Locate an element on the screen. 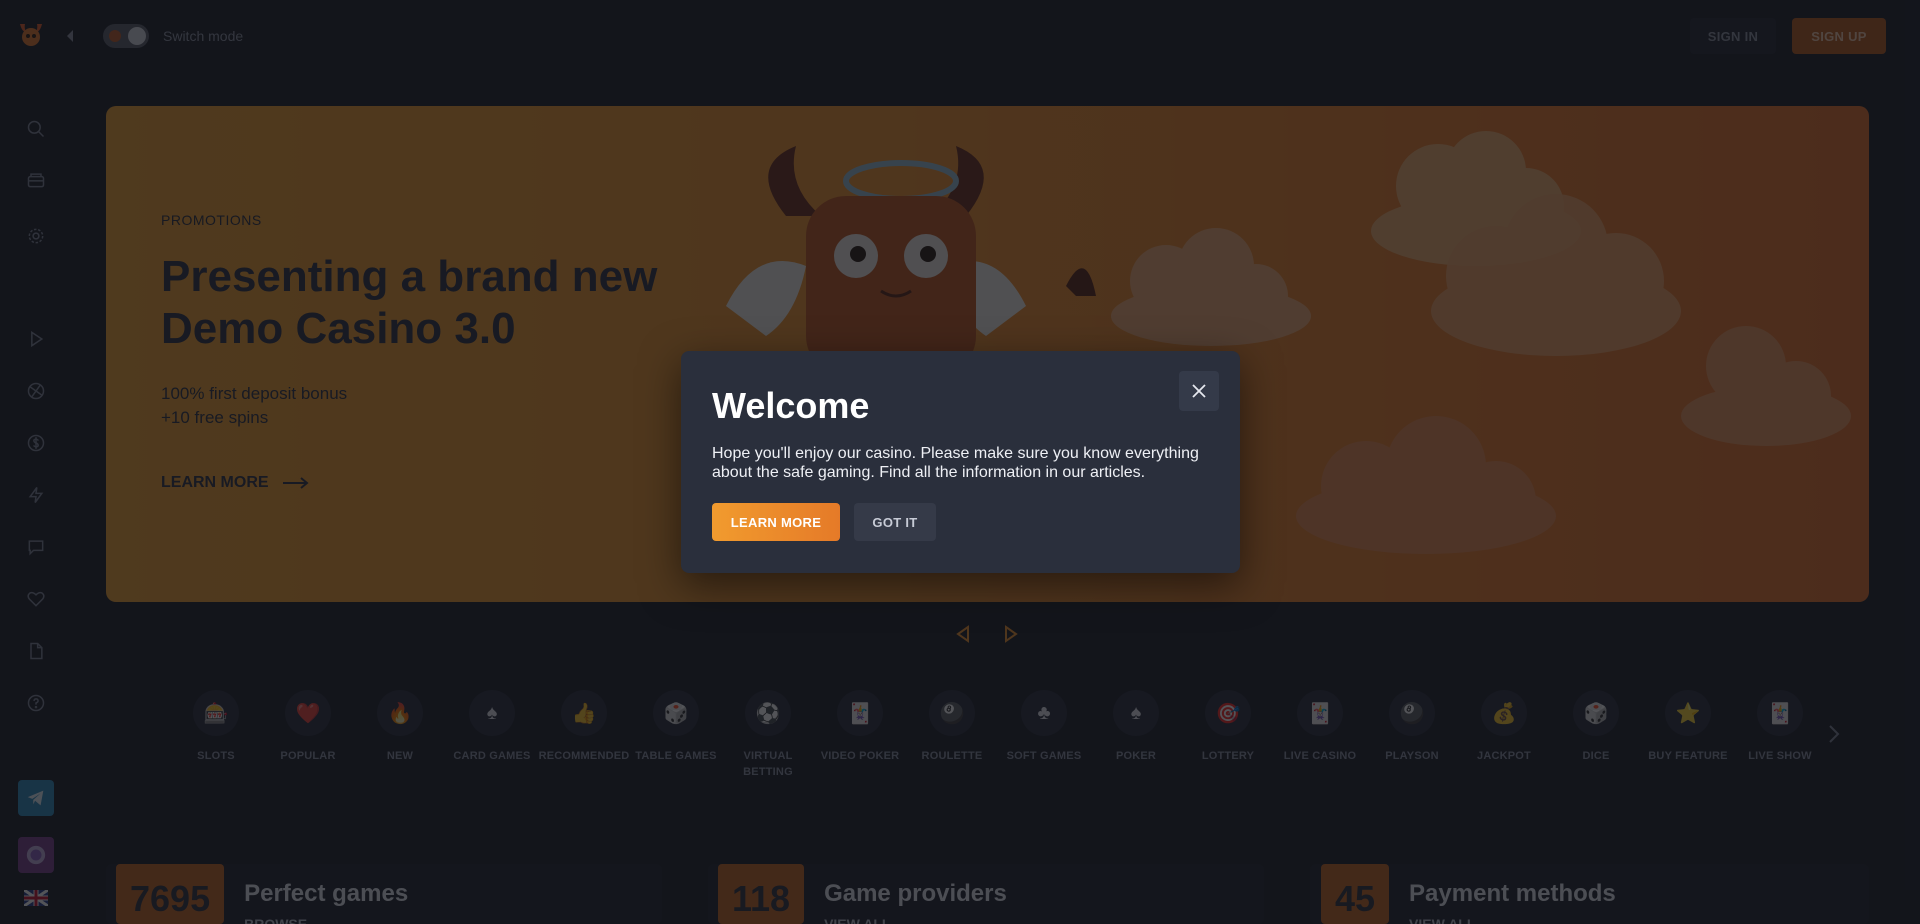  lightning-icon is located at coordinates (36, 495).